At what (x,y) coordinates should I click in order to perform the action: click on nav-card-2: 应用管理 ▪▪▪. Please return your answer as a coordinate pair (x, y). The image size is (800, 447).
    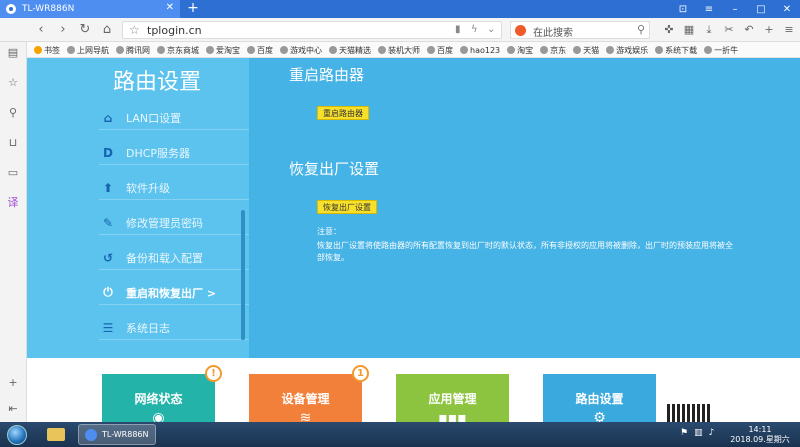
    Looking at the image, I should click on (452, 398).